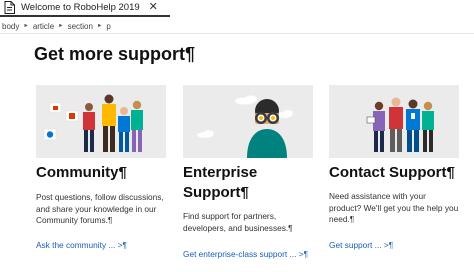 The height and width of the screenshot is (272, 474). Describe the element at coordinates (56, 26) in the screenshot. I see `breadcrumb: body ► article ► section ► p` at that location.